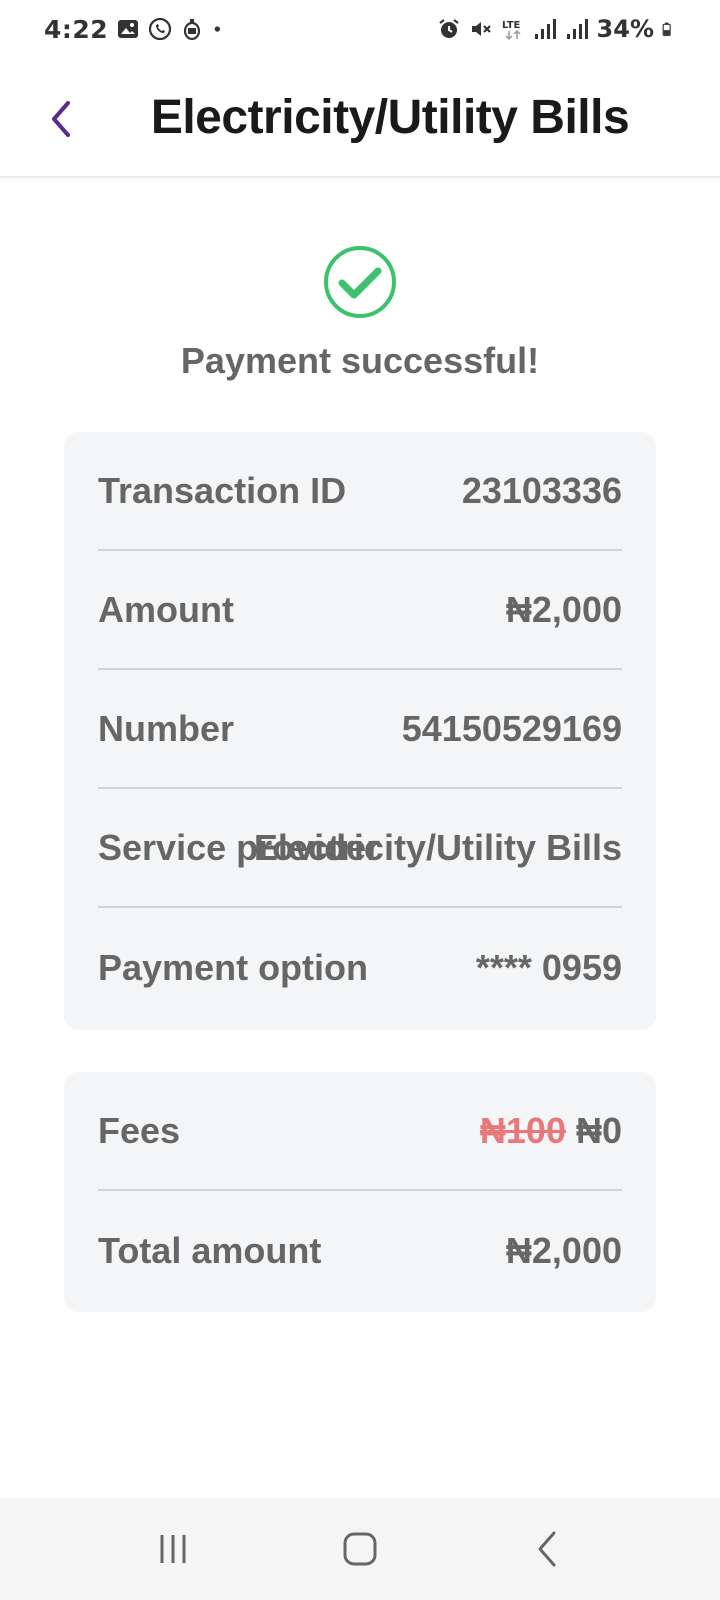 The height and width of the screenshot is (1600, 720). Describe the element at coordinates (360, 1131) in the screenshot. I see `fees-row: Fees ₦100 ₦0` at that location.